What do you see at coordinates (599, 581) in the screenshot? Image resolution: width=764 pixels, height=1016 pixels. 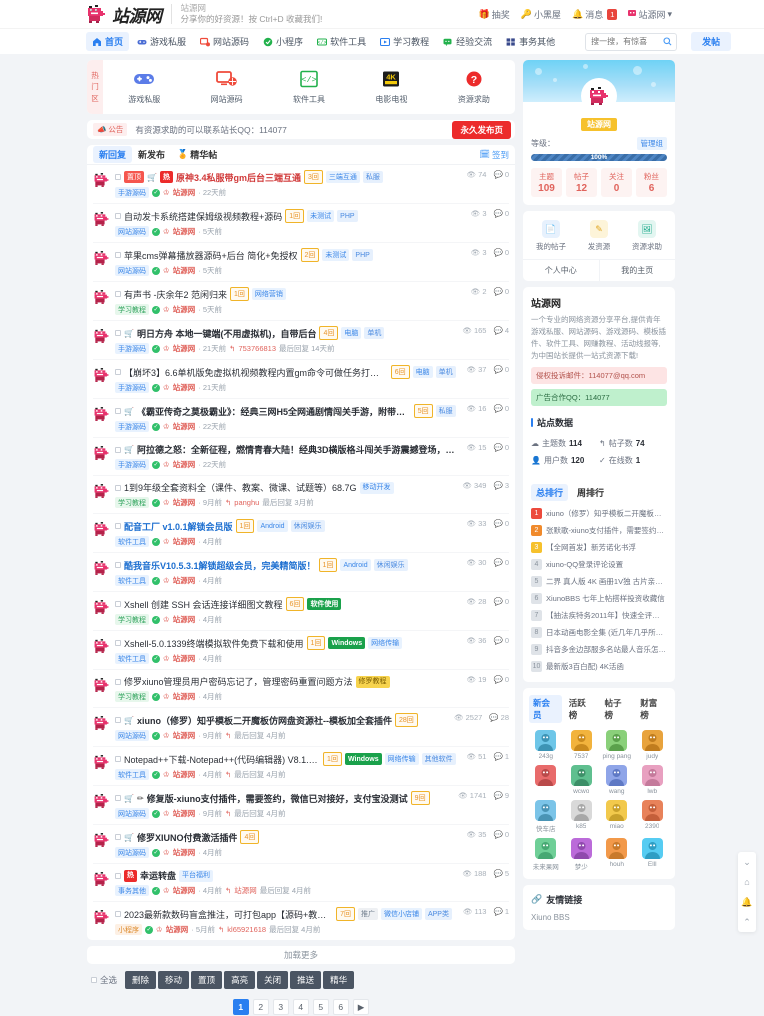 I see `list-item: 5 二界 真人版 4K 画册1V独 古片亲片展` at bounding box center [599, 581].